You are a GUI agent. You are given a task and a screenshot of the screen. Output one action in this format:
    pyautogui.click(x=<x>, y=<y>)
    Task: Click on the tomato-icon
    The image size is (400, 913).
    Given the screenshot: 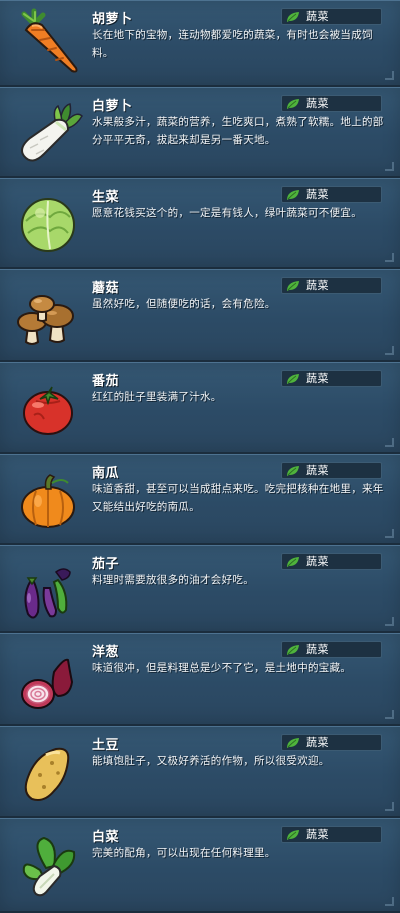 What is the action you would take?
    pyautogui.click(x=49, y=410)
    